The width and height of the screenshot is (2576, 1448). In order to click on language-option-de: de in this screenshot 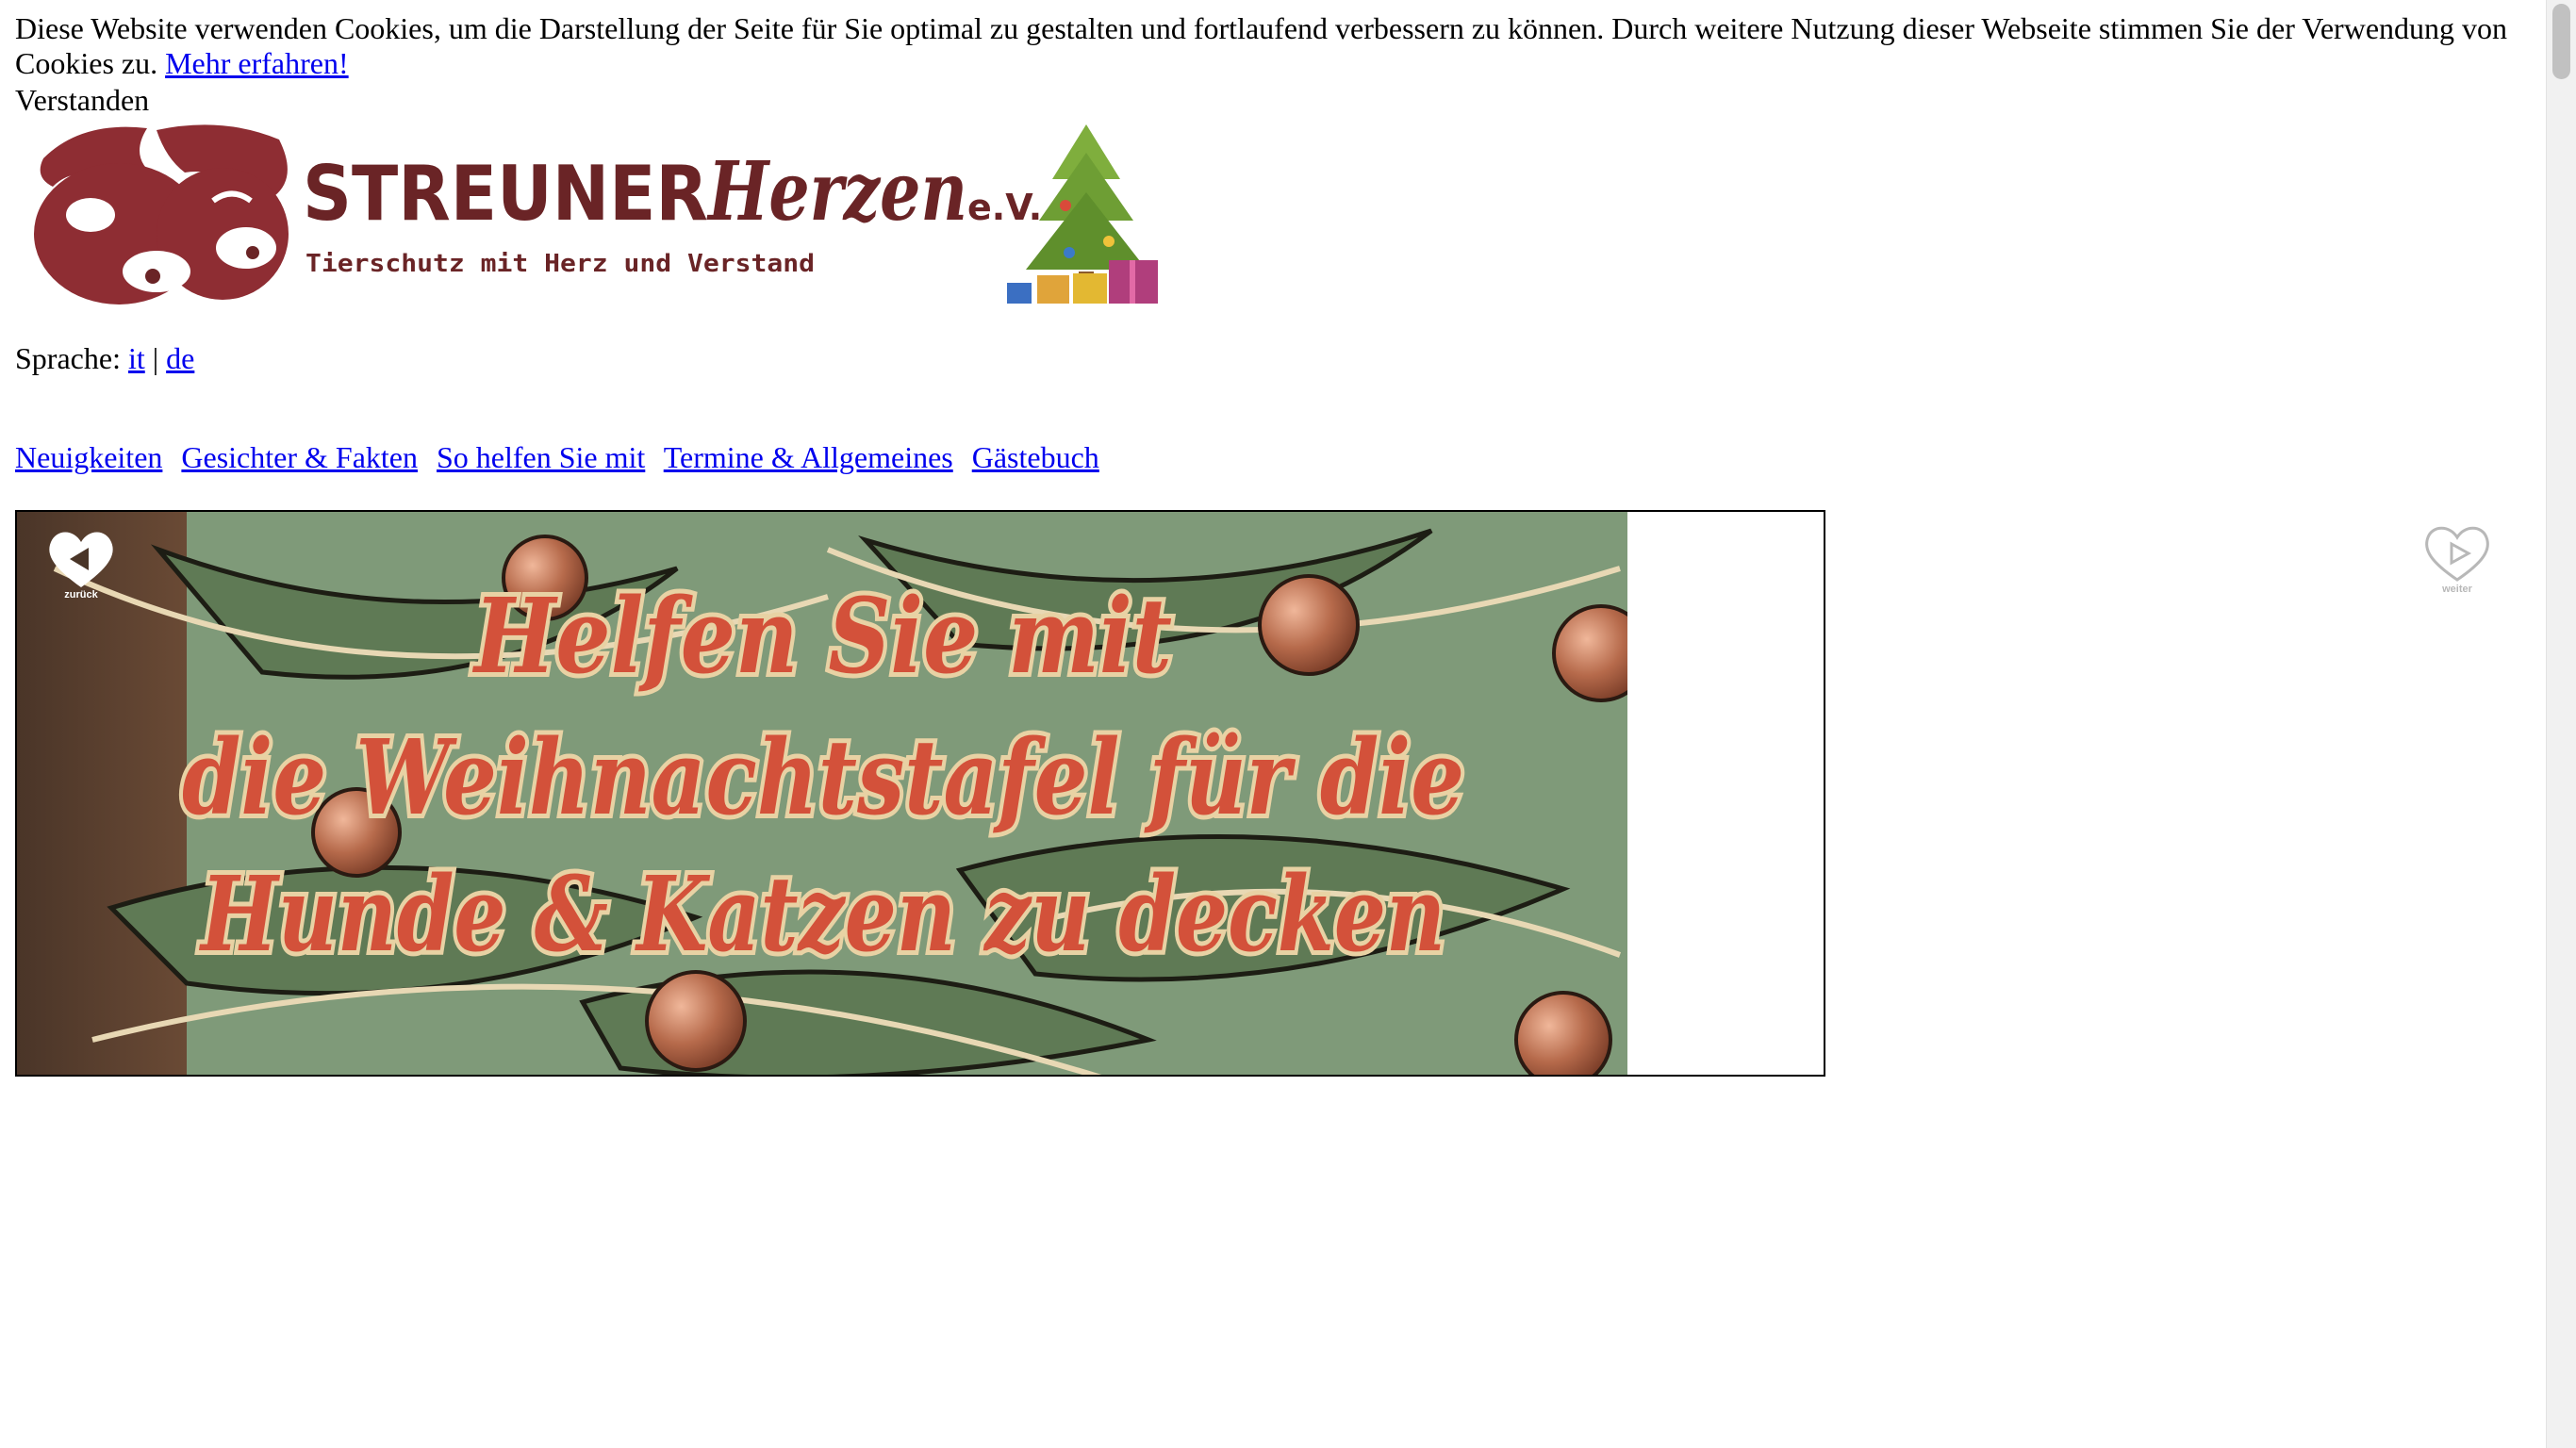, I will do `click(180, 358)`.